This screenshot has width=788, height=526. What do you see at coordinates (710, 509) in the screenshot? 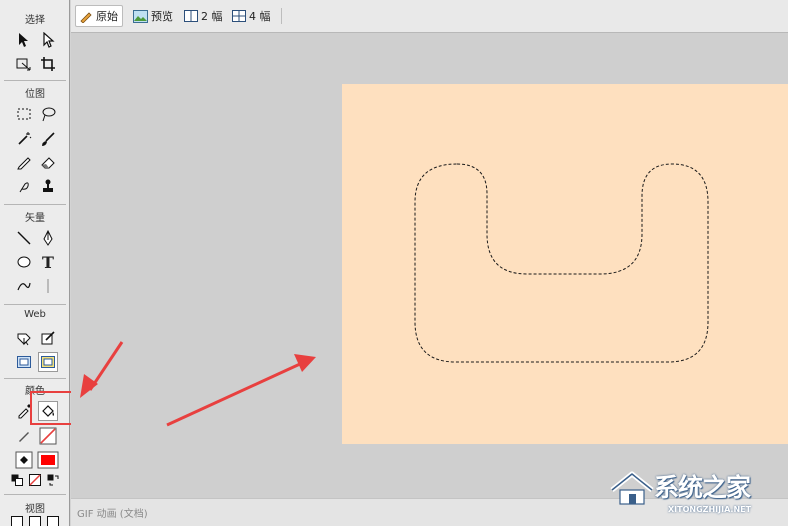
I see `watermark-url: XITONGZHIJIA.NET` at bounding box center [710, 509].